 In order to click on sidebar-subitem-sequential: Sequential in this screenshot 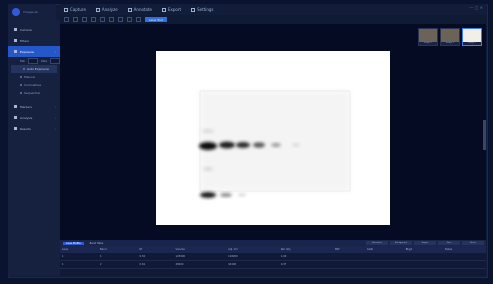, I will do `click(34, 93)`.